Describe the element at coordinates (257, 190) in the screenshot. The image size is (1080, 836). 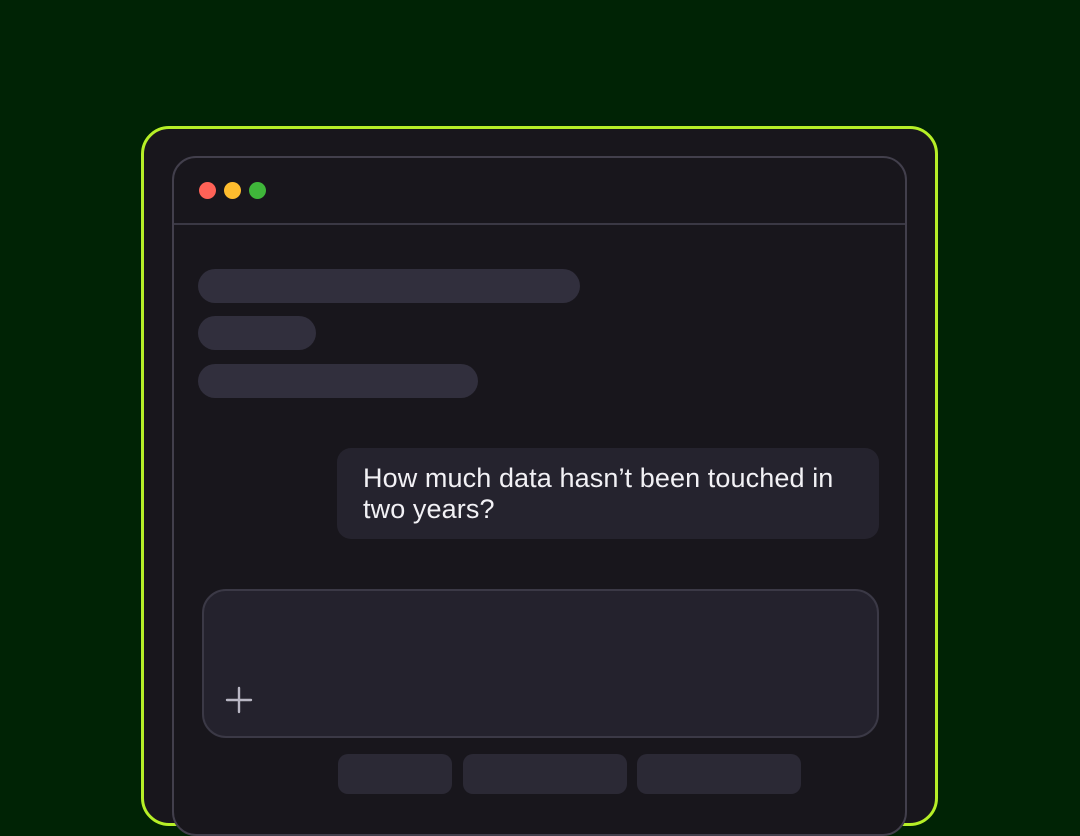
I see `window-zoom-button` at that location.